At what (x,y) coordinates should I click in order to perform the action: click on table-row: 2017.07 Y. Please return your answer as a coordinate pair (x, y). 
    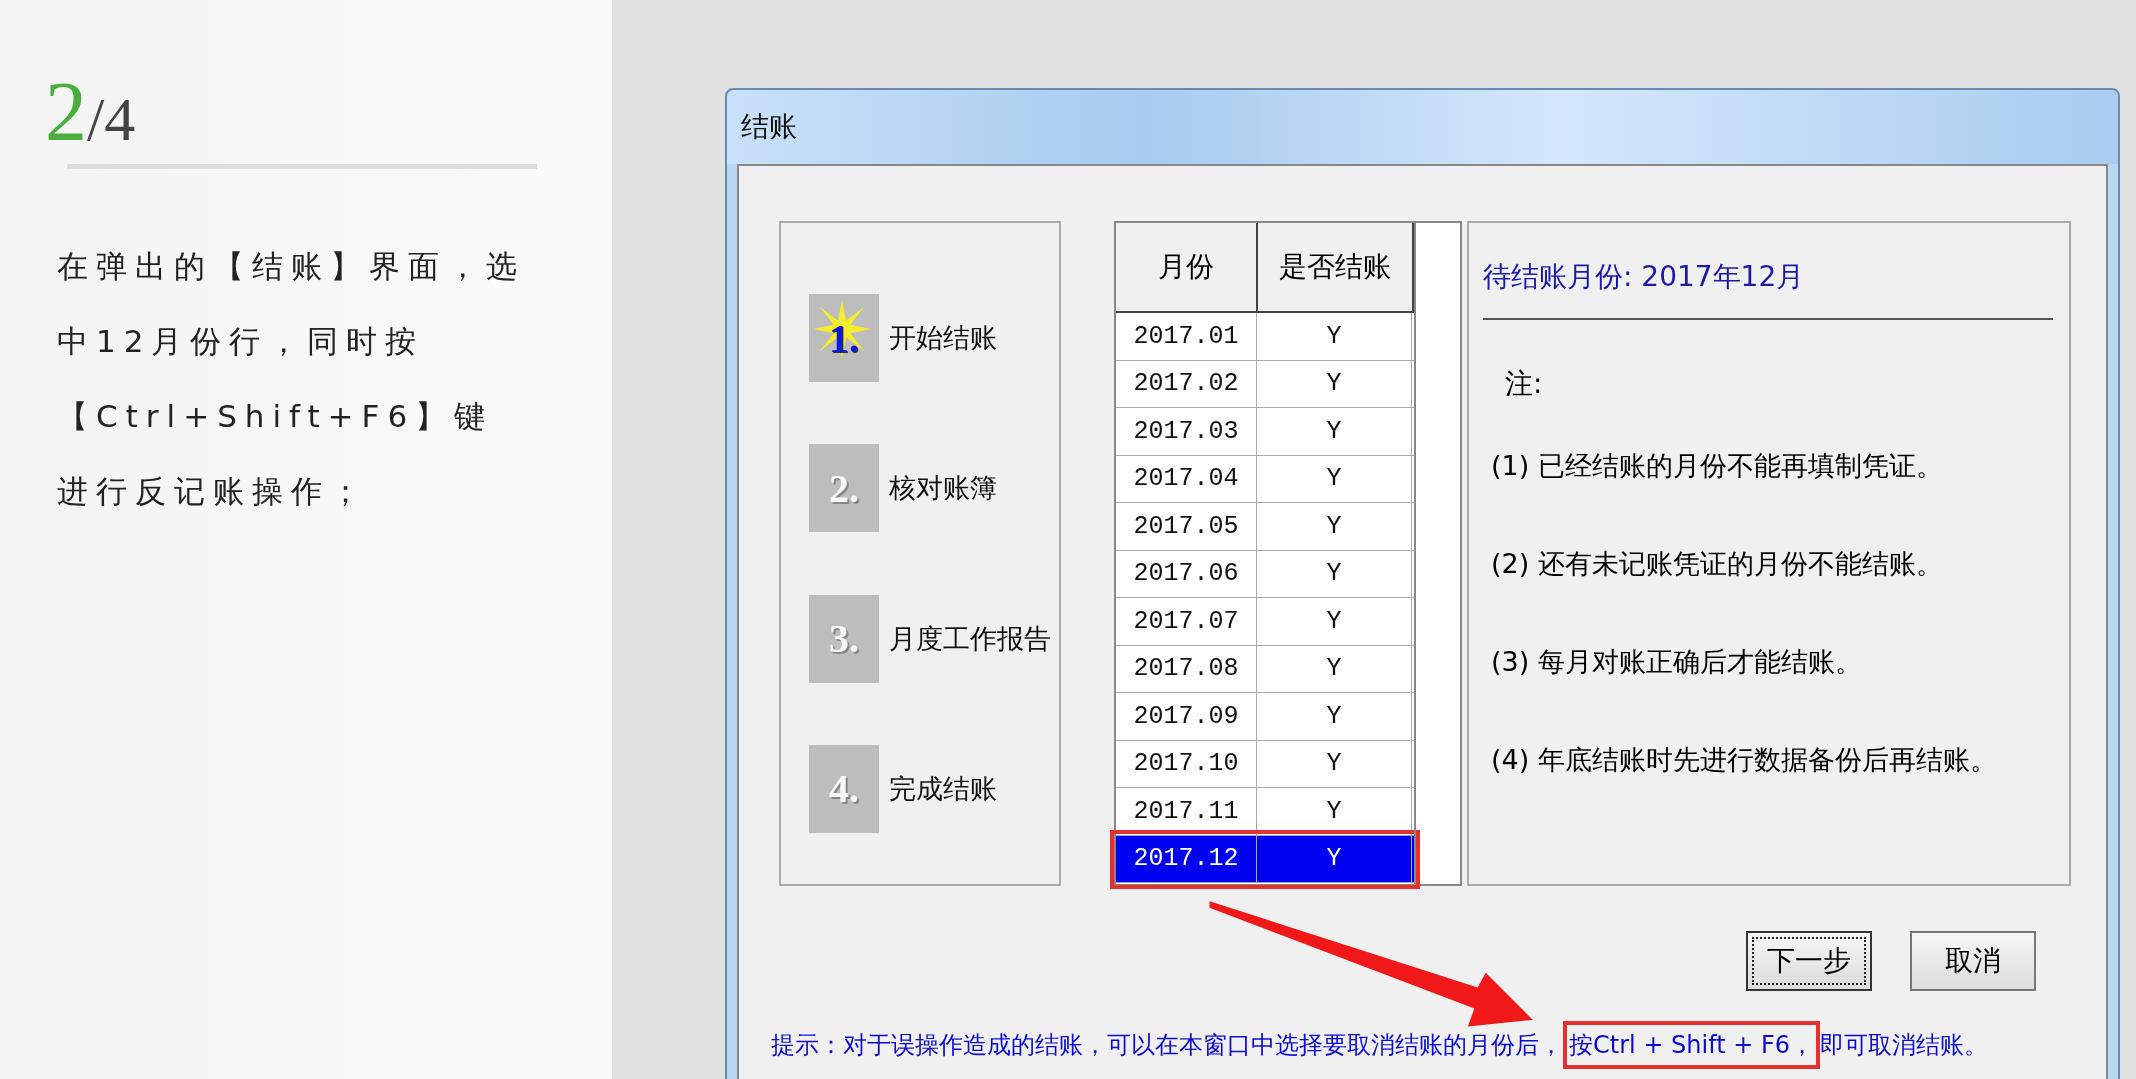
    Looking at the image, I should click on (1265, 622).